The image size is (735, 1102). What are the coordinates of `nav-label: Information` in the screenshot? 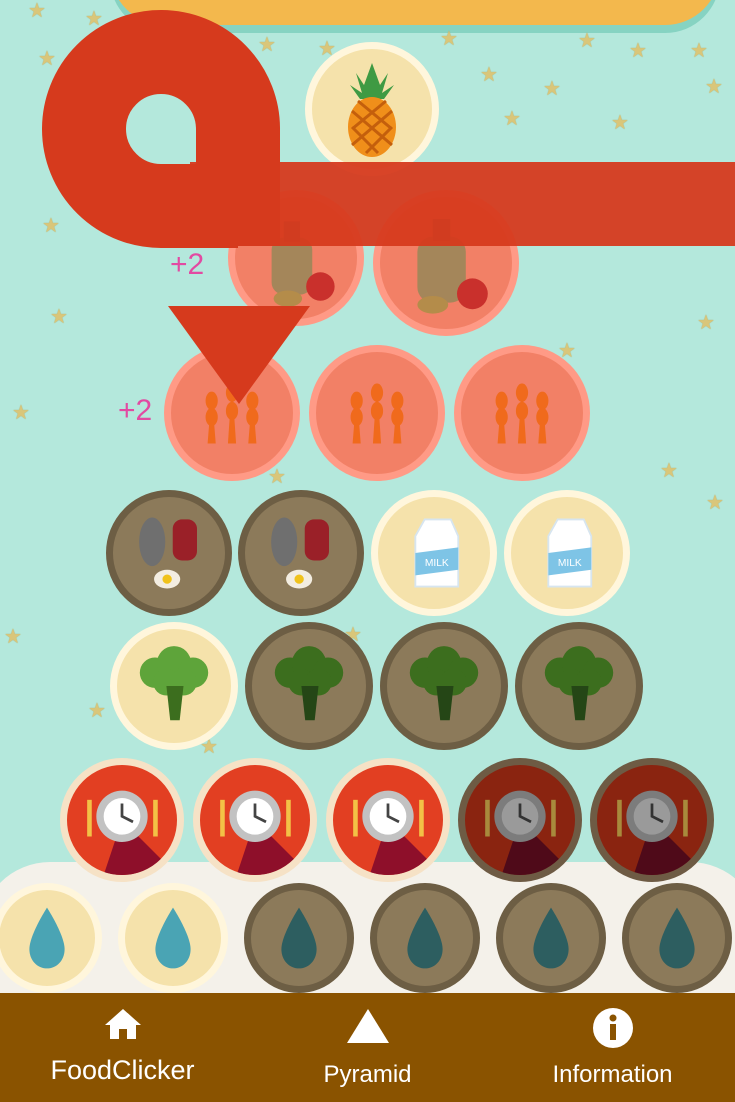 It's located at (612, 1074).